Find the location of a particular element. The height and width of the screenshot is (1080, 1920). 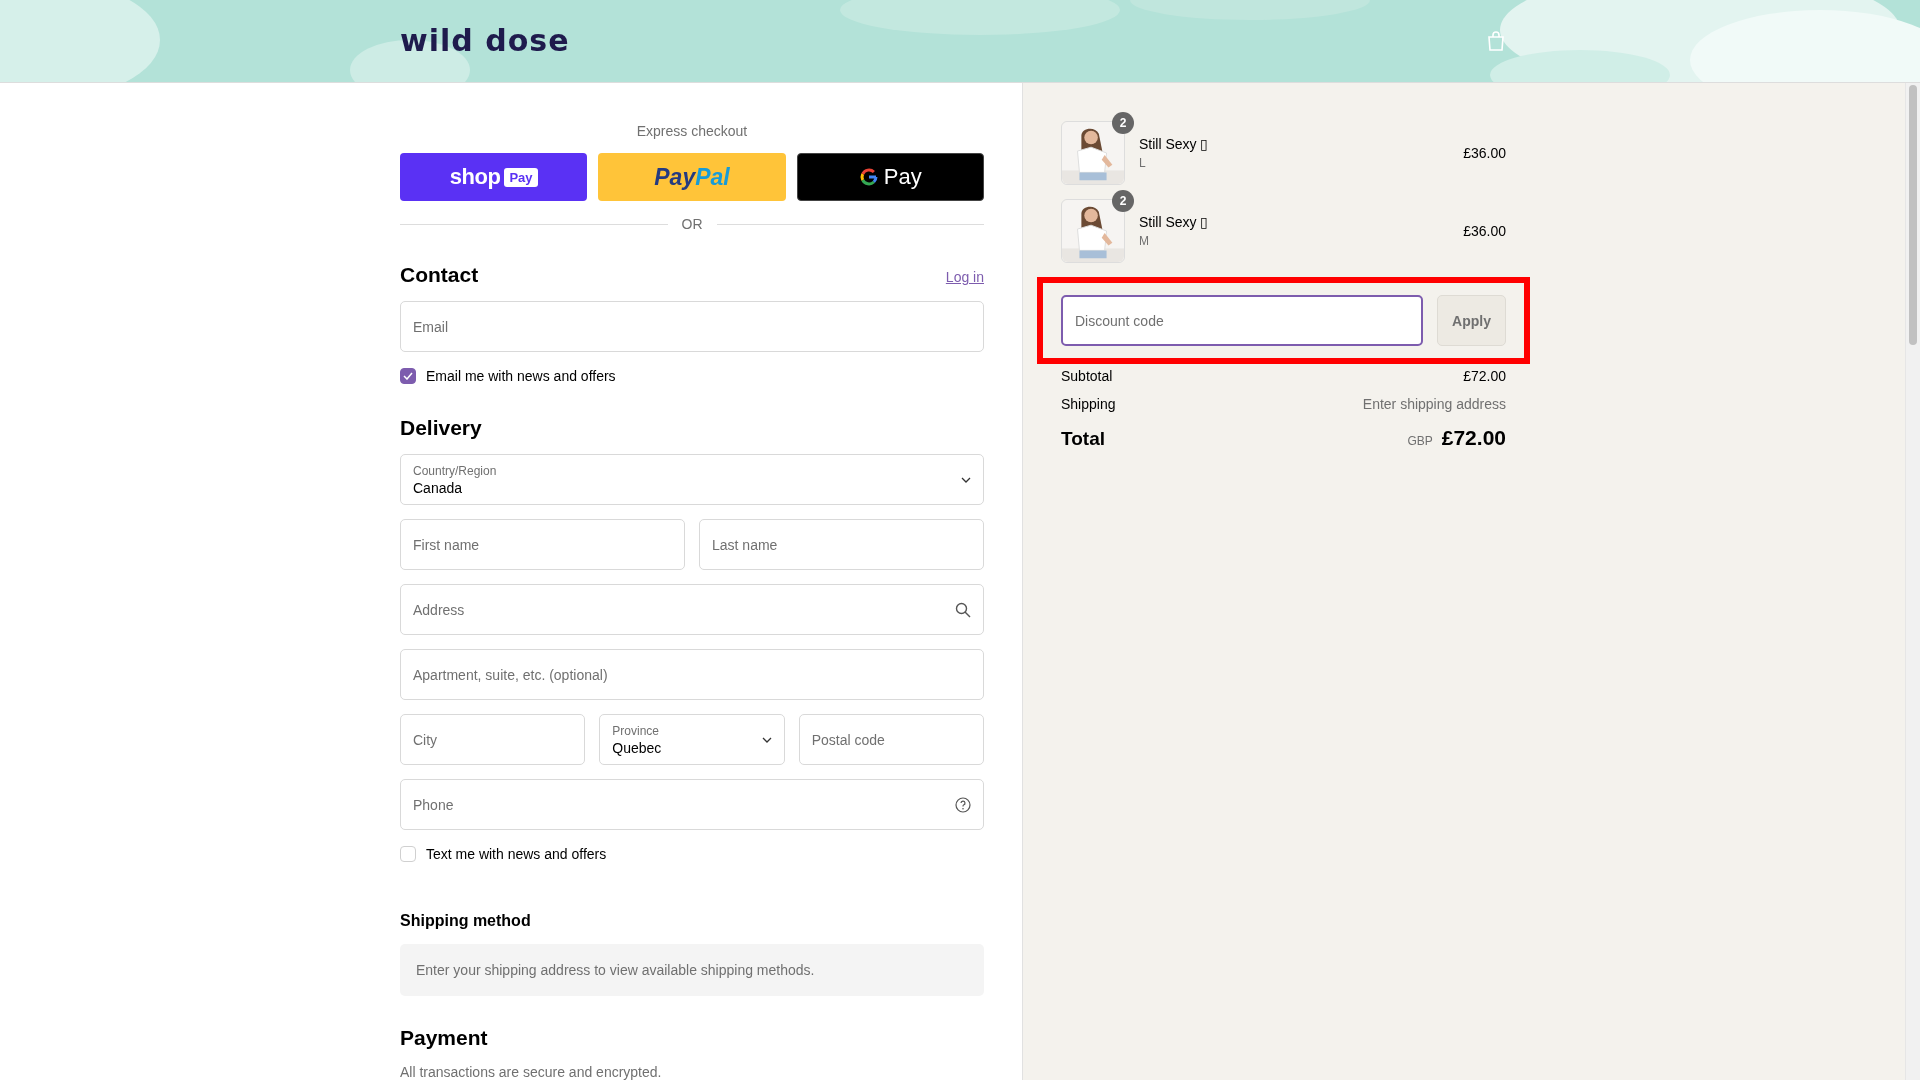

summary-value: £72.00 is located at coordinates (1484, 376).